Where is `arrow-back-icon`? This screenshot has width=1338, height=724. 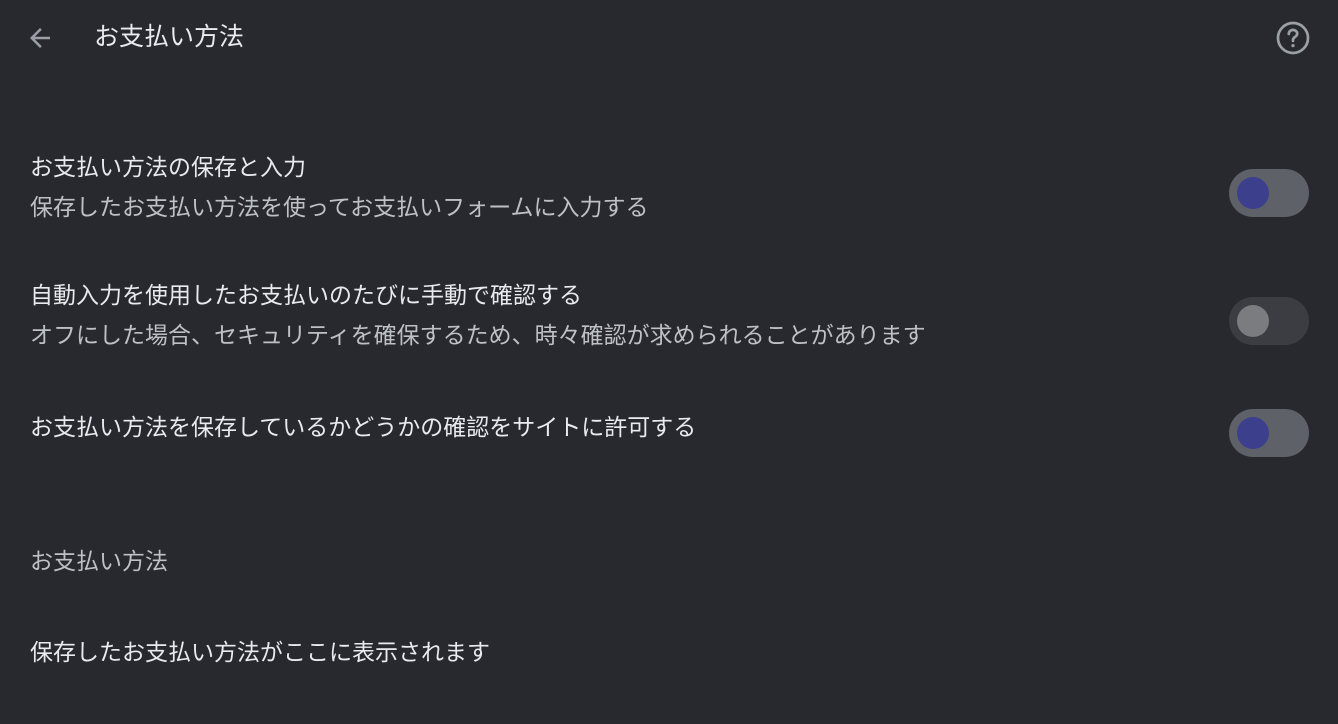
arrow-back-icon is located at coordinates (40, 38).